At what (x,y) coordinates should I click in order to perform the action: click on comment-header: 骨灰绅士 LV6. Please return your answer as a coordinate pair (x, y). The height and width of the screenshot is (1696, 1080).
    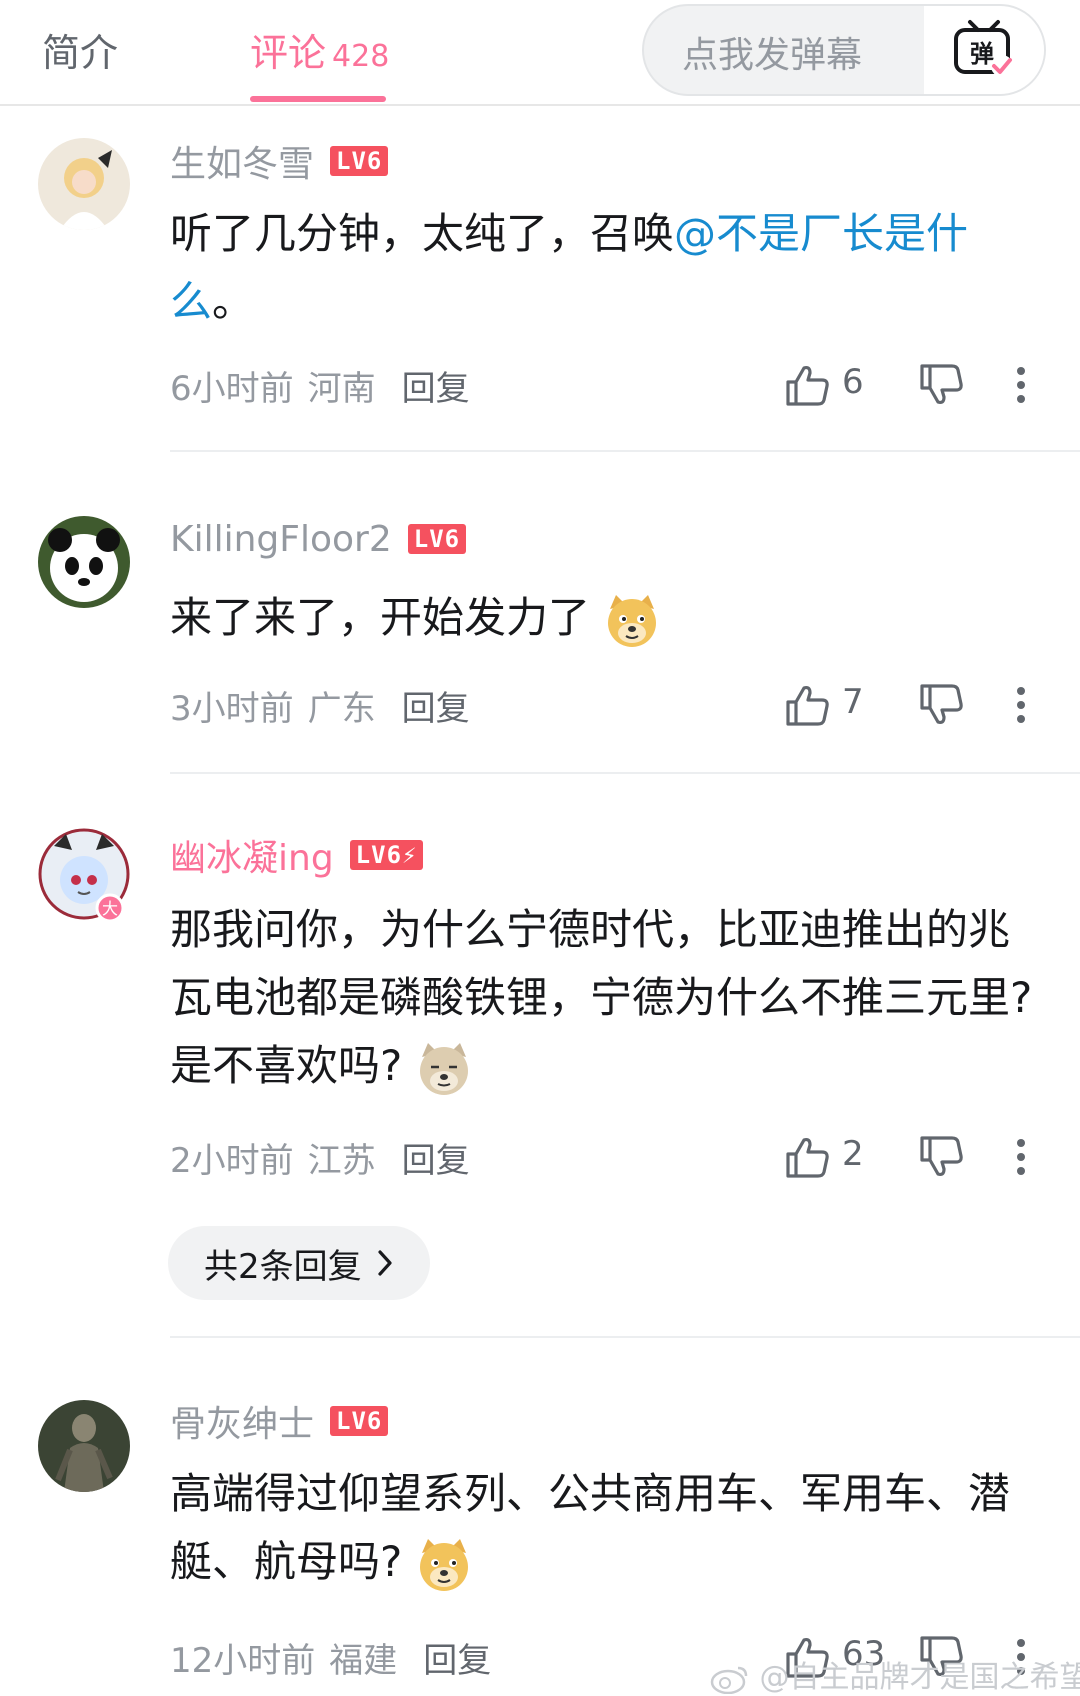
    Looking at the image, I should click on (279, 1421).